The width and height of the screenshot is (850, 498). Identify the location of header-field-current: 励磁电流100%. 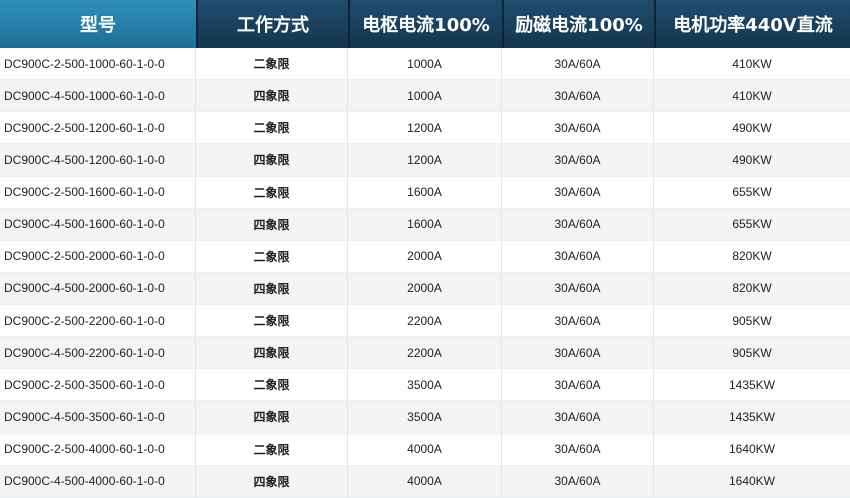
(578, 24).